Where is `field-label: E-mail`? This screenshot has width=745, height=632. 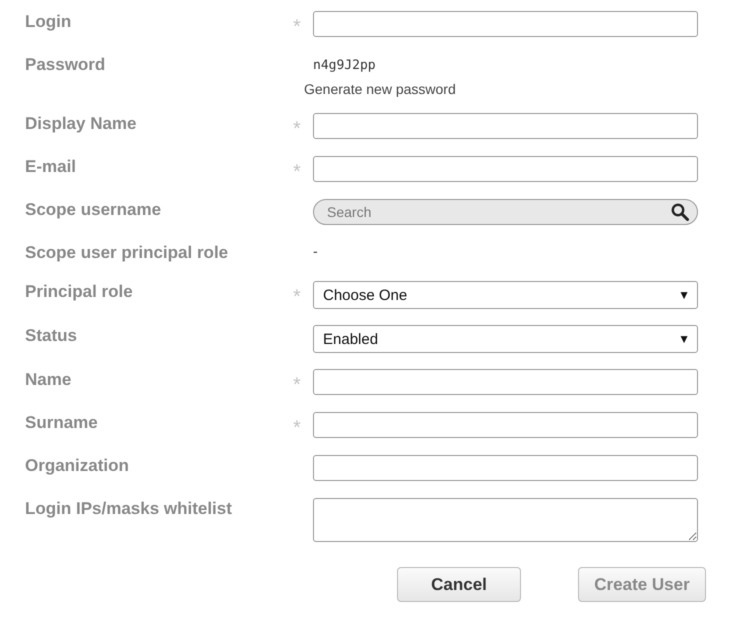
field-label: E-mail is located at coordinates (51, 166).